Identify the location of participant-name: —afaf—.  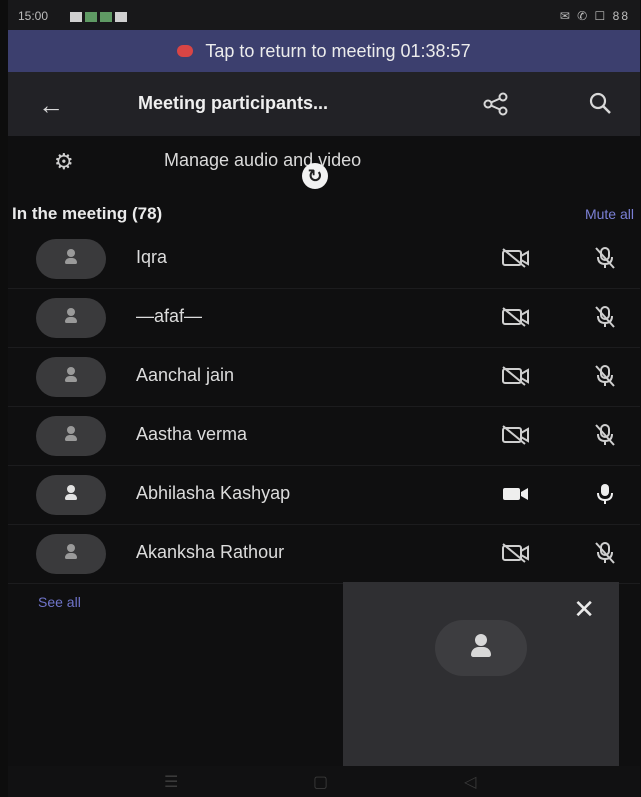
(169, 316).